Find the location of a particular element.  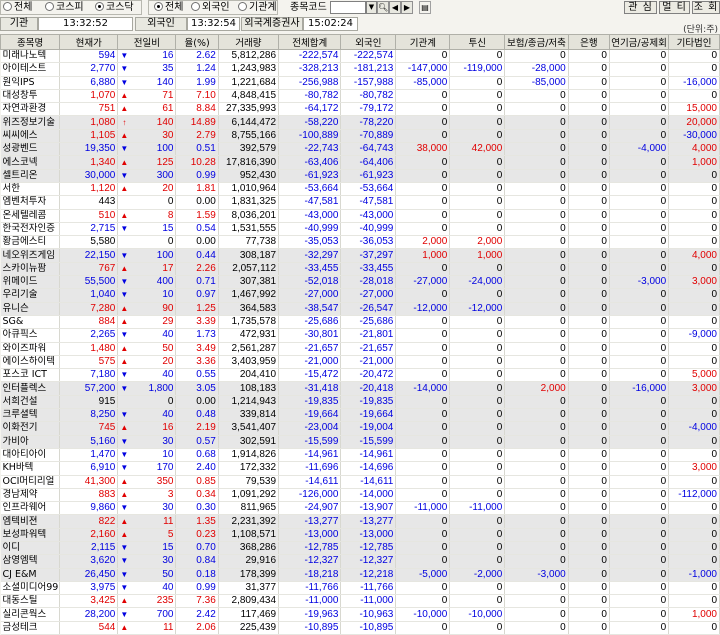

stock-name: 황금에스티 is located at coordinates (30, 242).